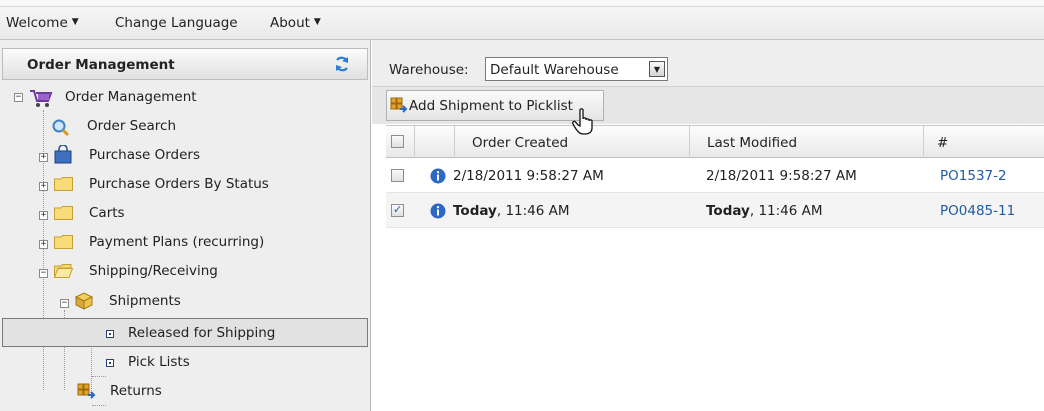  I want to click on column-header-label: Last Modified, so click(752, 143).